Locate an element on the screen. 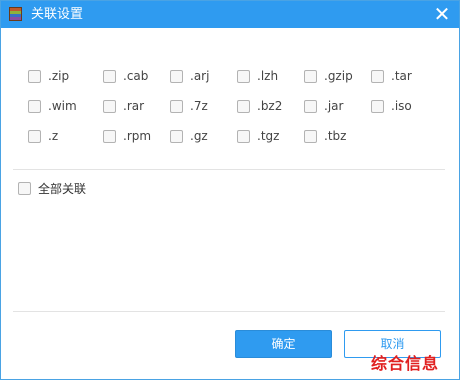 This screenshot has height=380, width=460. close-icon: ✕ is located at coordinates (442, 14).